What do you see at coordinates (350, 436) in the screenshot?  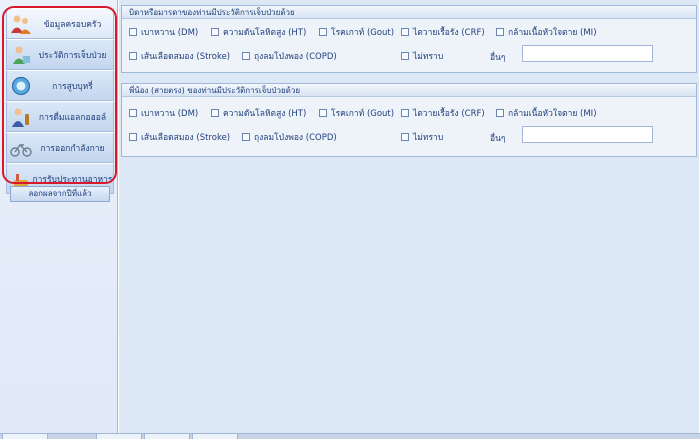 I see `bottom-tab-strip` at bounding box center [350, 436].